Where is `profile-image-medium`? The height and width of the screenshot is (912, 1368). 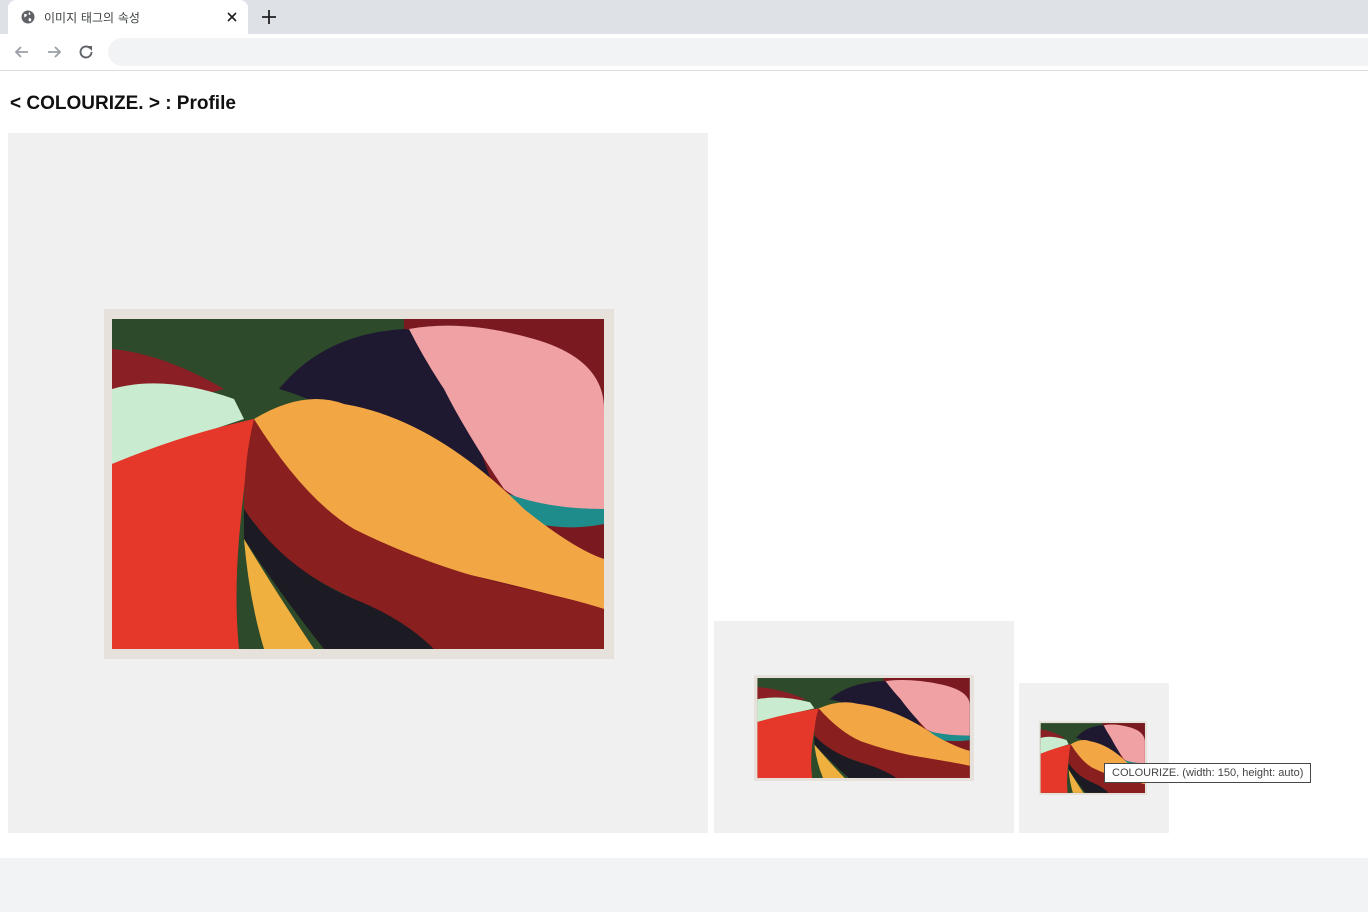 profile-image-medium is located at coordinates (864, 727).